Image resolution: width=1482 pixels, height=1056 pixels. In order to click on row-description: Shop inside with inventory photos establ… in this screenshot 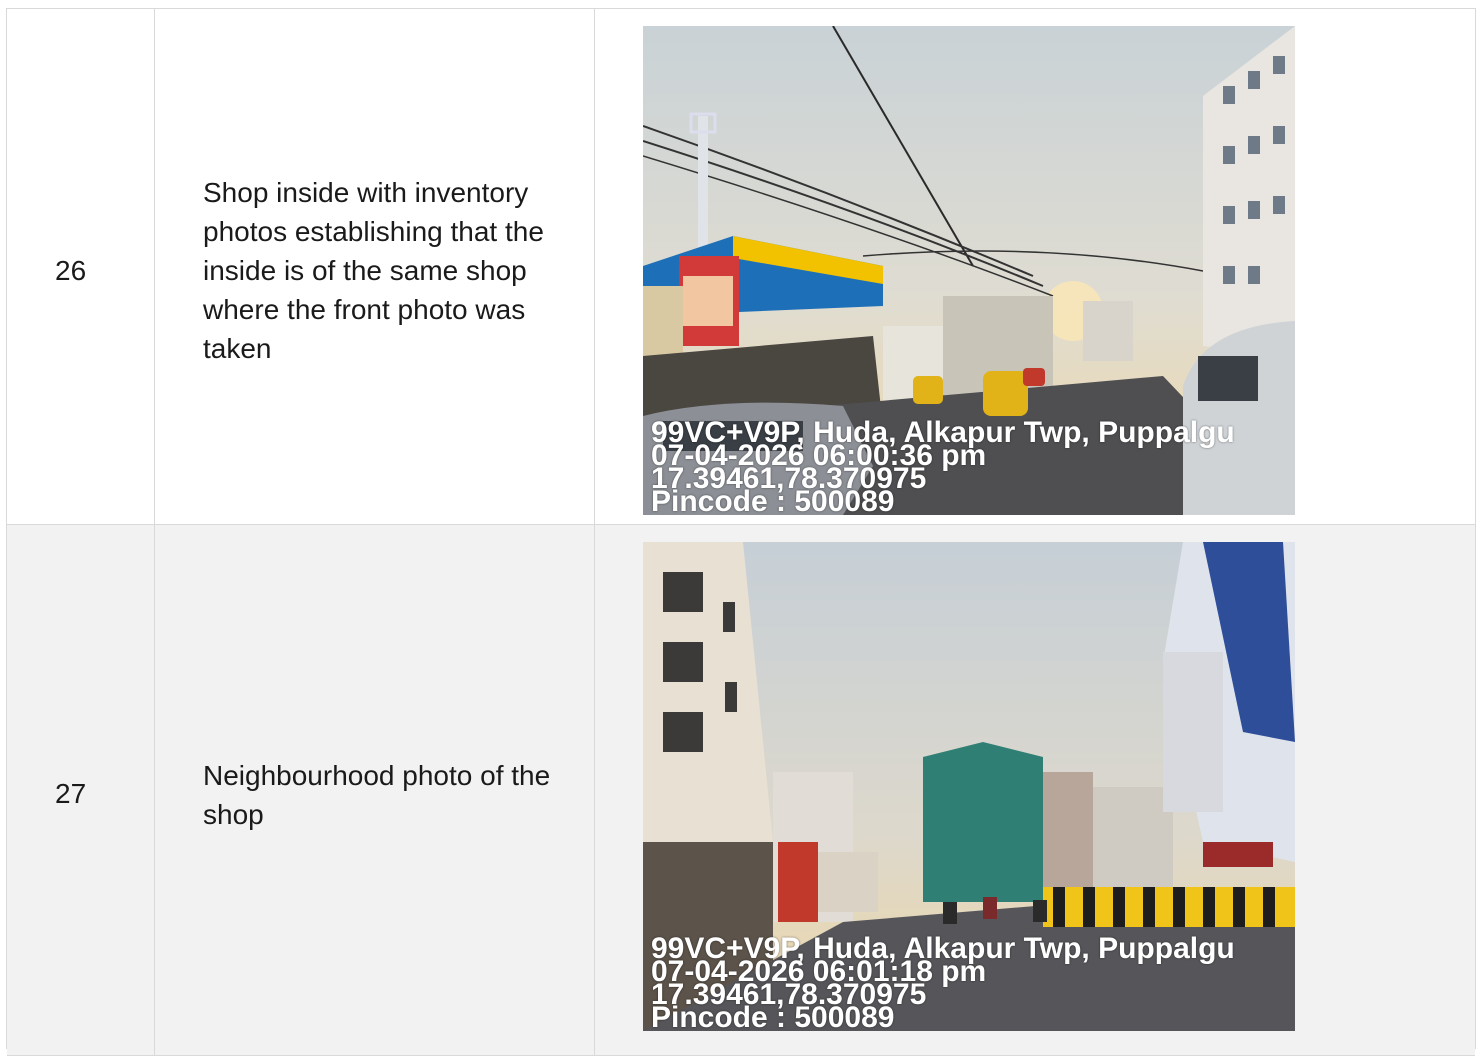, I will do `click(373, 270)`.